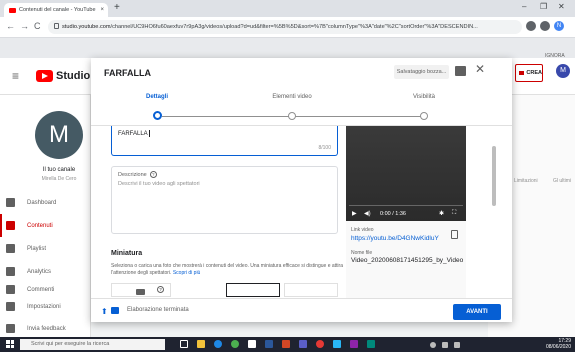 This screenshot has height=352, width=575. Describe the element at coordinates (543, 6) in the screenshot. I see `maximize-icon: ❐` at that location.